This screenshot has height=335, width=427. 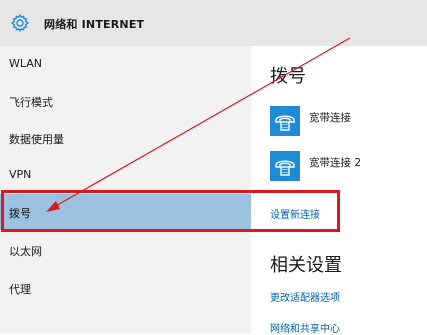 I want to click on gear-icon, so click(x=20, y=23).